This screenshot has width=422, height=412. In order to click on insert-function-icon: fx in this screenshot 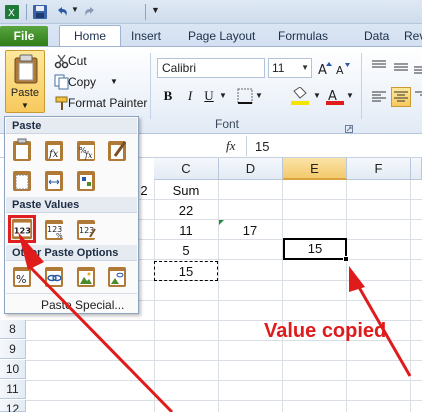, I will do `click(230, 146)`.